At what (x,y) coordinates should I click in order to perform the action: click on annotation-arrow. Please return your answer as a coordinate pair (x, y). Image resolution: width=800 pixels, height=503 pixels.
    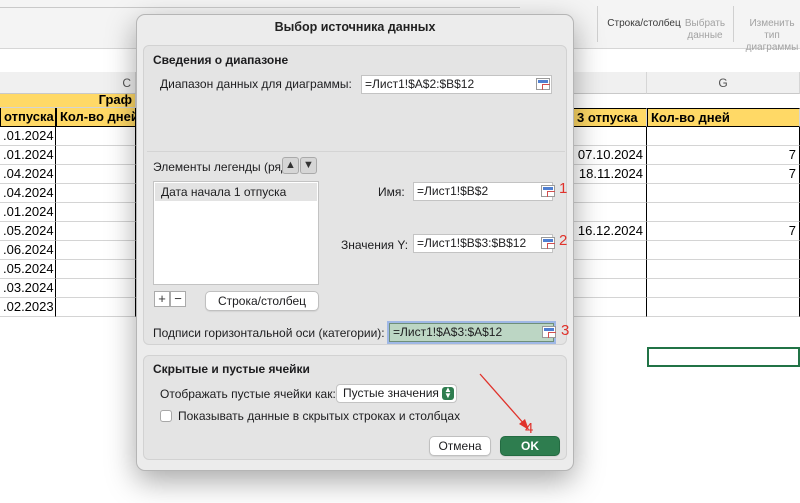
    Looking at the image, I should click on (504, 401).